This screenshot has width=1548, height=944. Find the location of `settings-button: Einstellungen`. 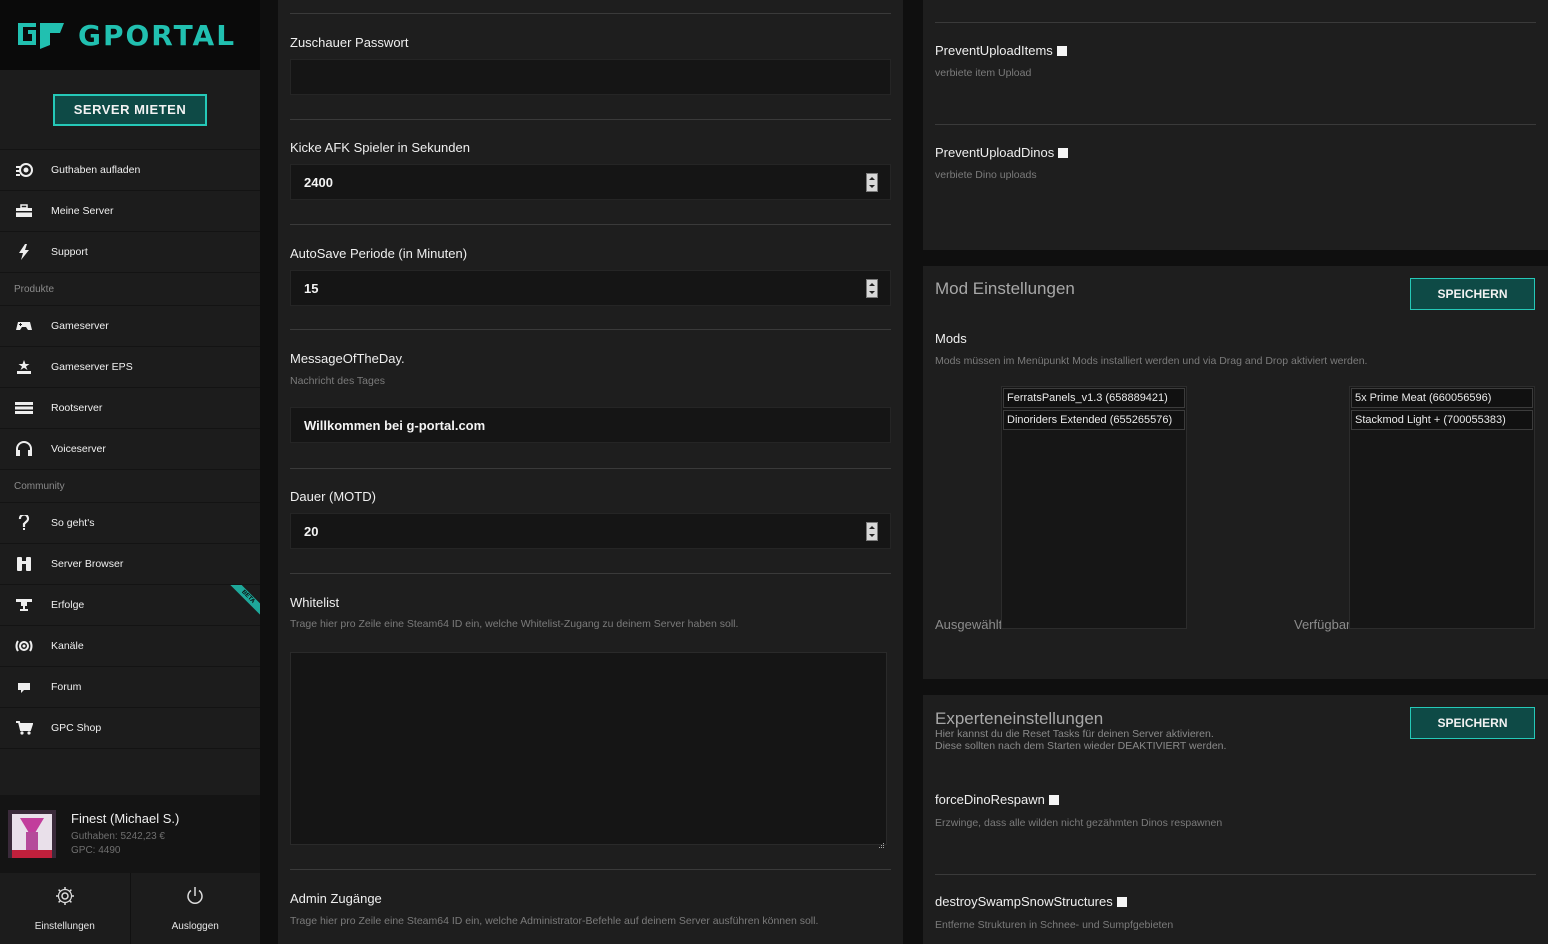

settings-button: Einstellungen is located at coordinates (65, 908).